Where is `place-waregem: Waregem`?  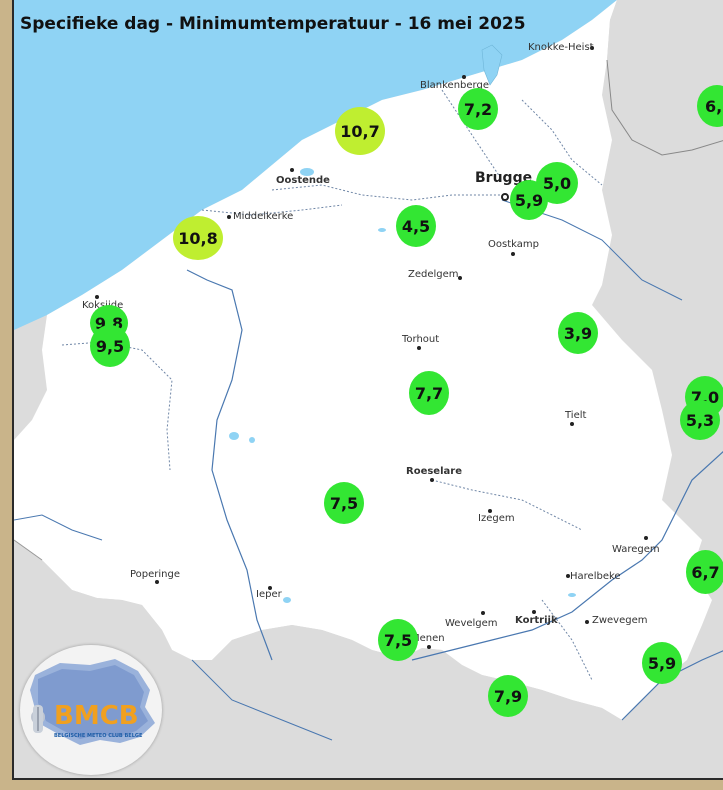
place-waregem: Waregem is located at coordinates (636, 549).